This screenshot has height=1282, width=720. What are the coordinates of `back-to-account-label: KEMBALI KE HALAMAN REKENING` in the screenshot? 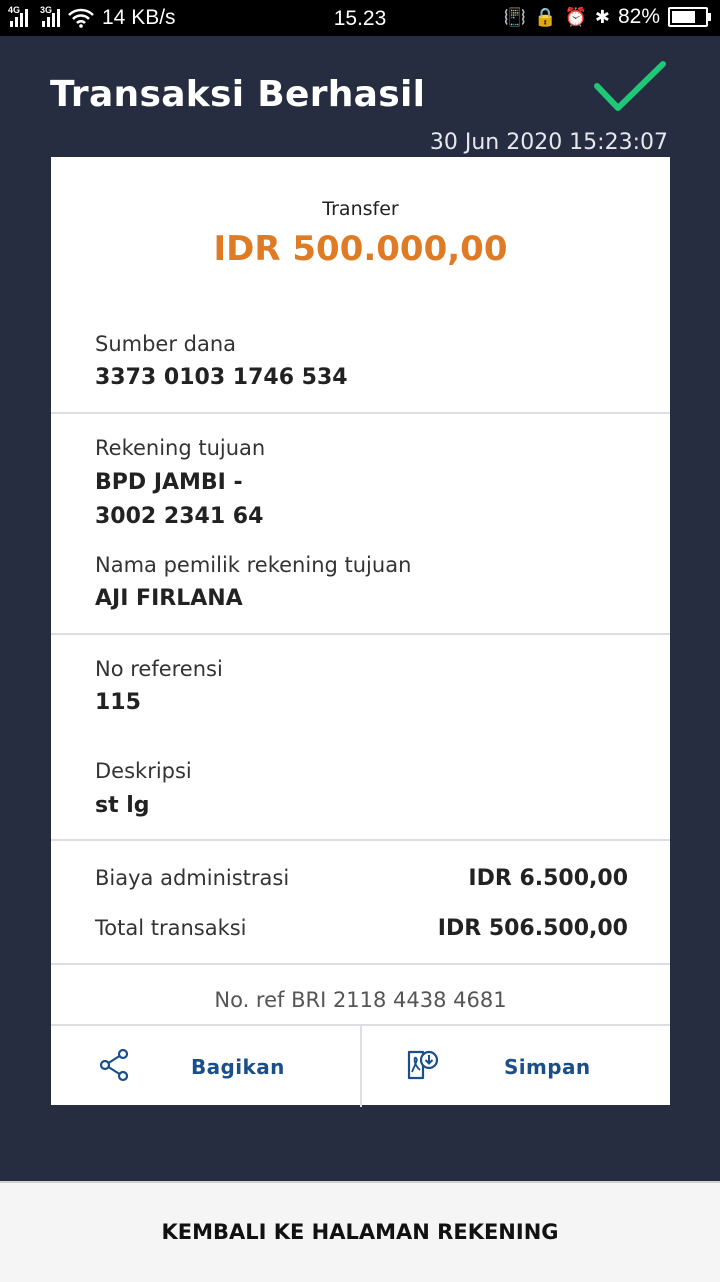 It's located at (360, 1232).